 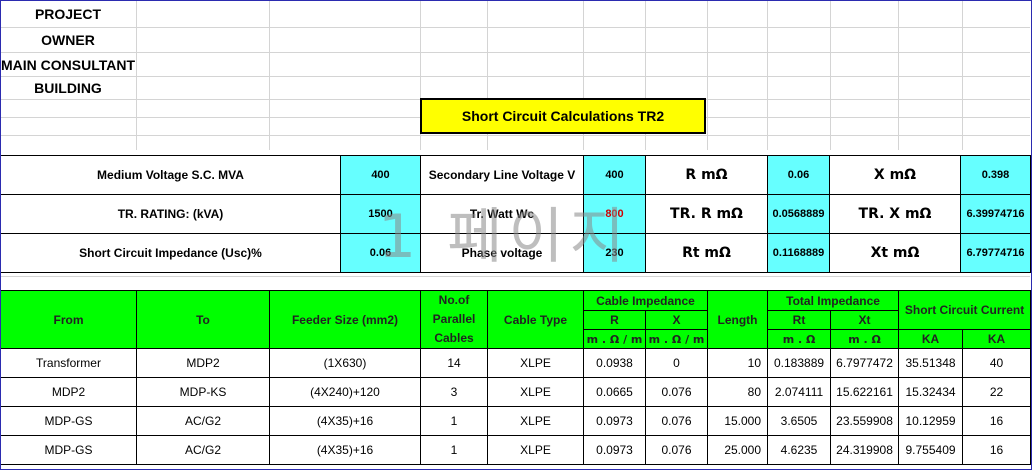 What do you see at coordinates (68, 65) in the screenshot?
I see `main-consultant-label: MAIN CONSULTANT` at bounding box center [68, 65].